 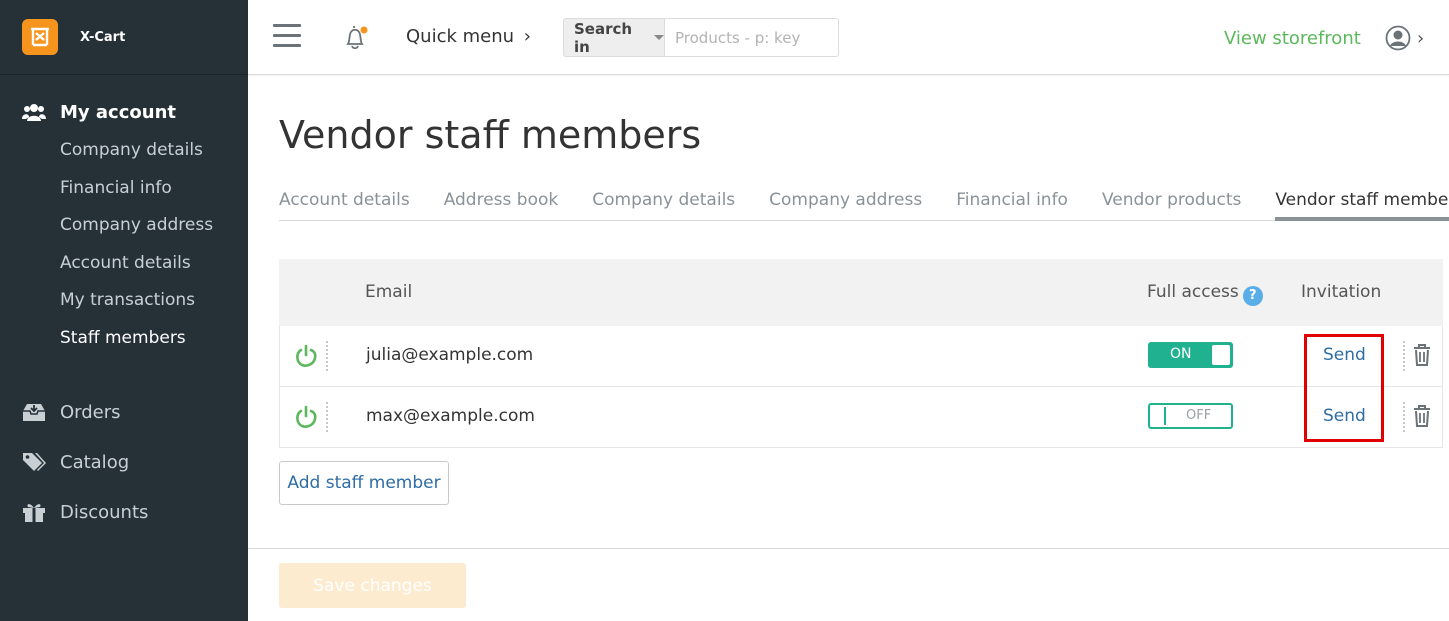 I want to click on brand-name: X-Cart, so click(x=103, y=37).